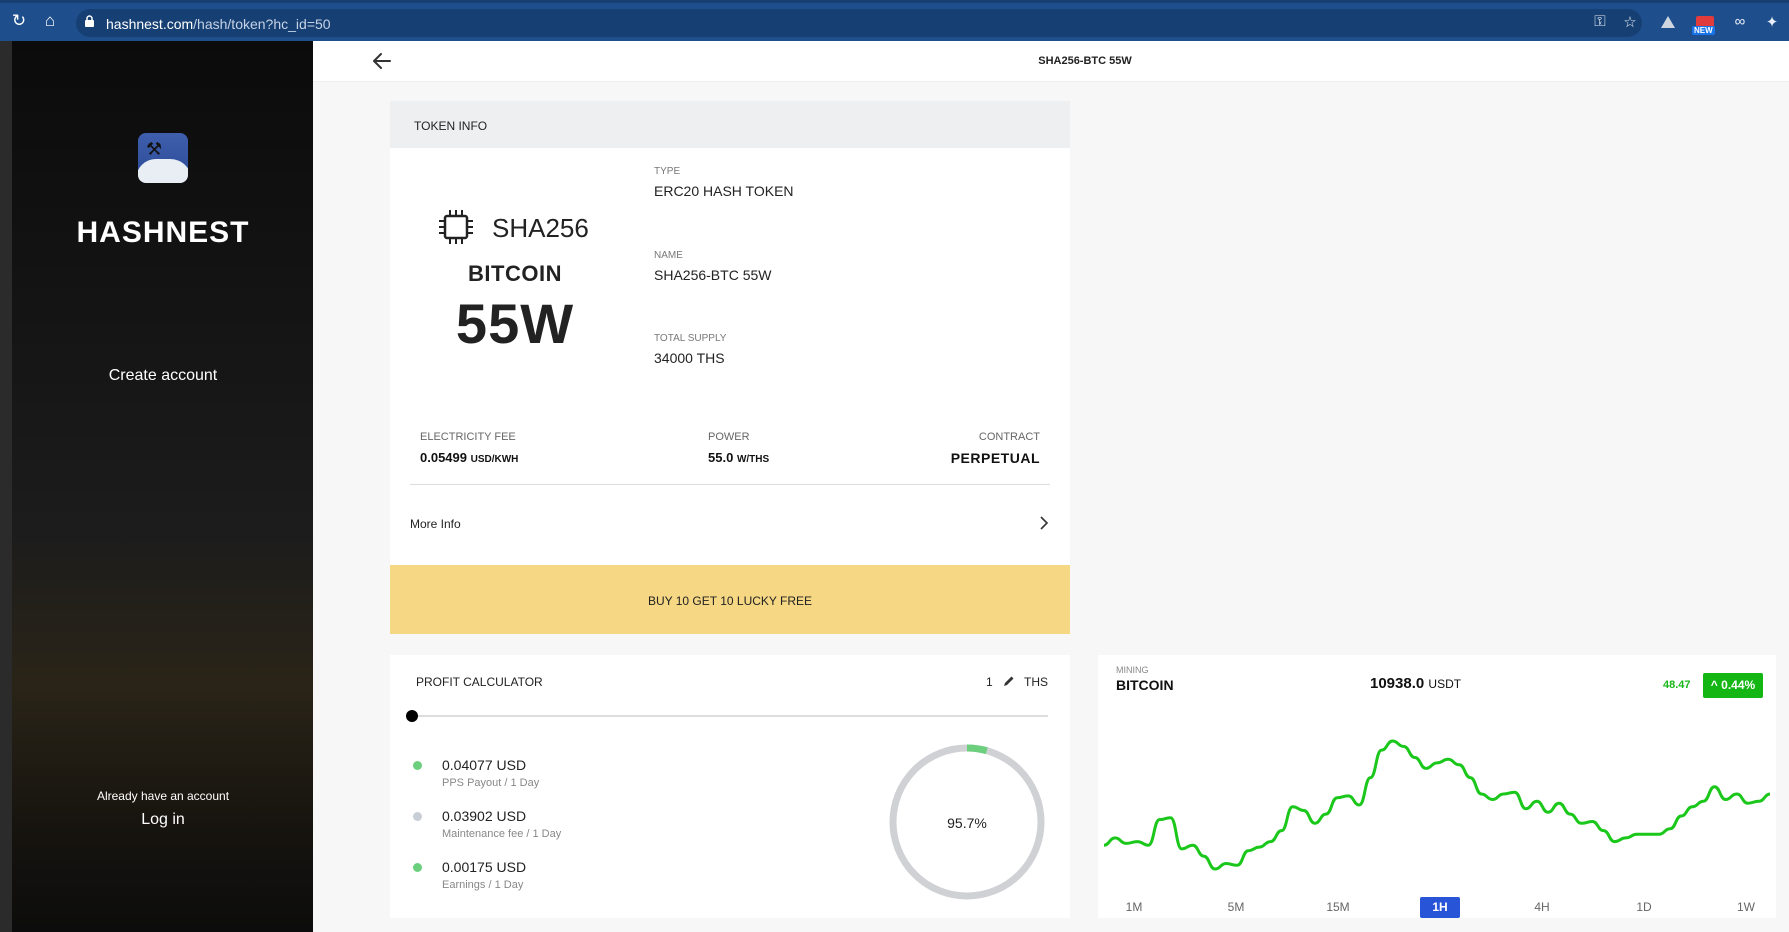 The height and width of the screenshot is (932, 1789). Describe the element at coordinates (1440, 907) in the screenshot. I see `timeframe-1h: 1H` at that location.